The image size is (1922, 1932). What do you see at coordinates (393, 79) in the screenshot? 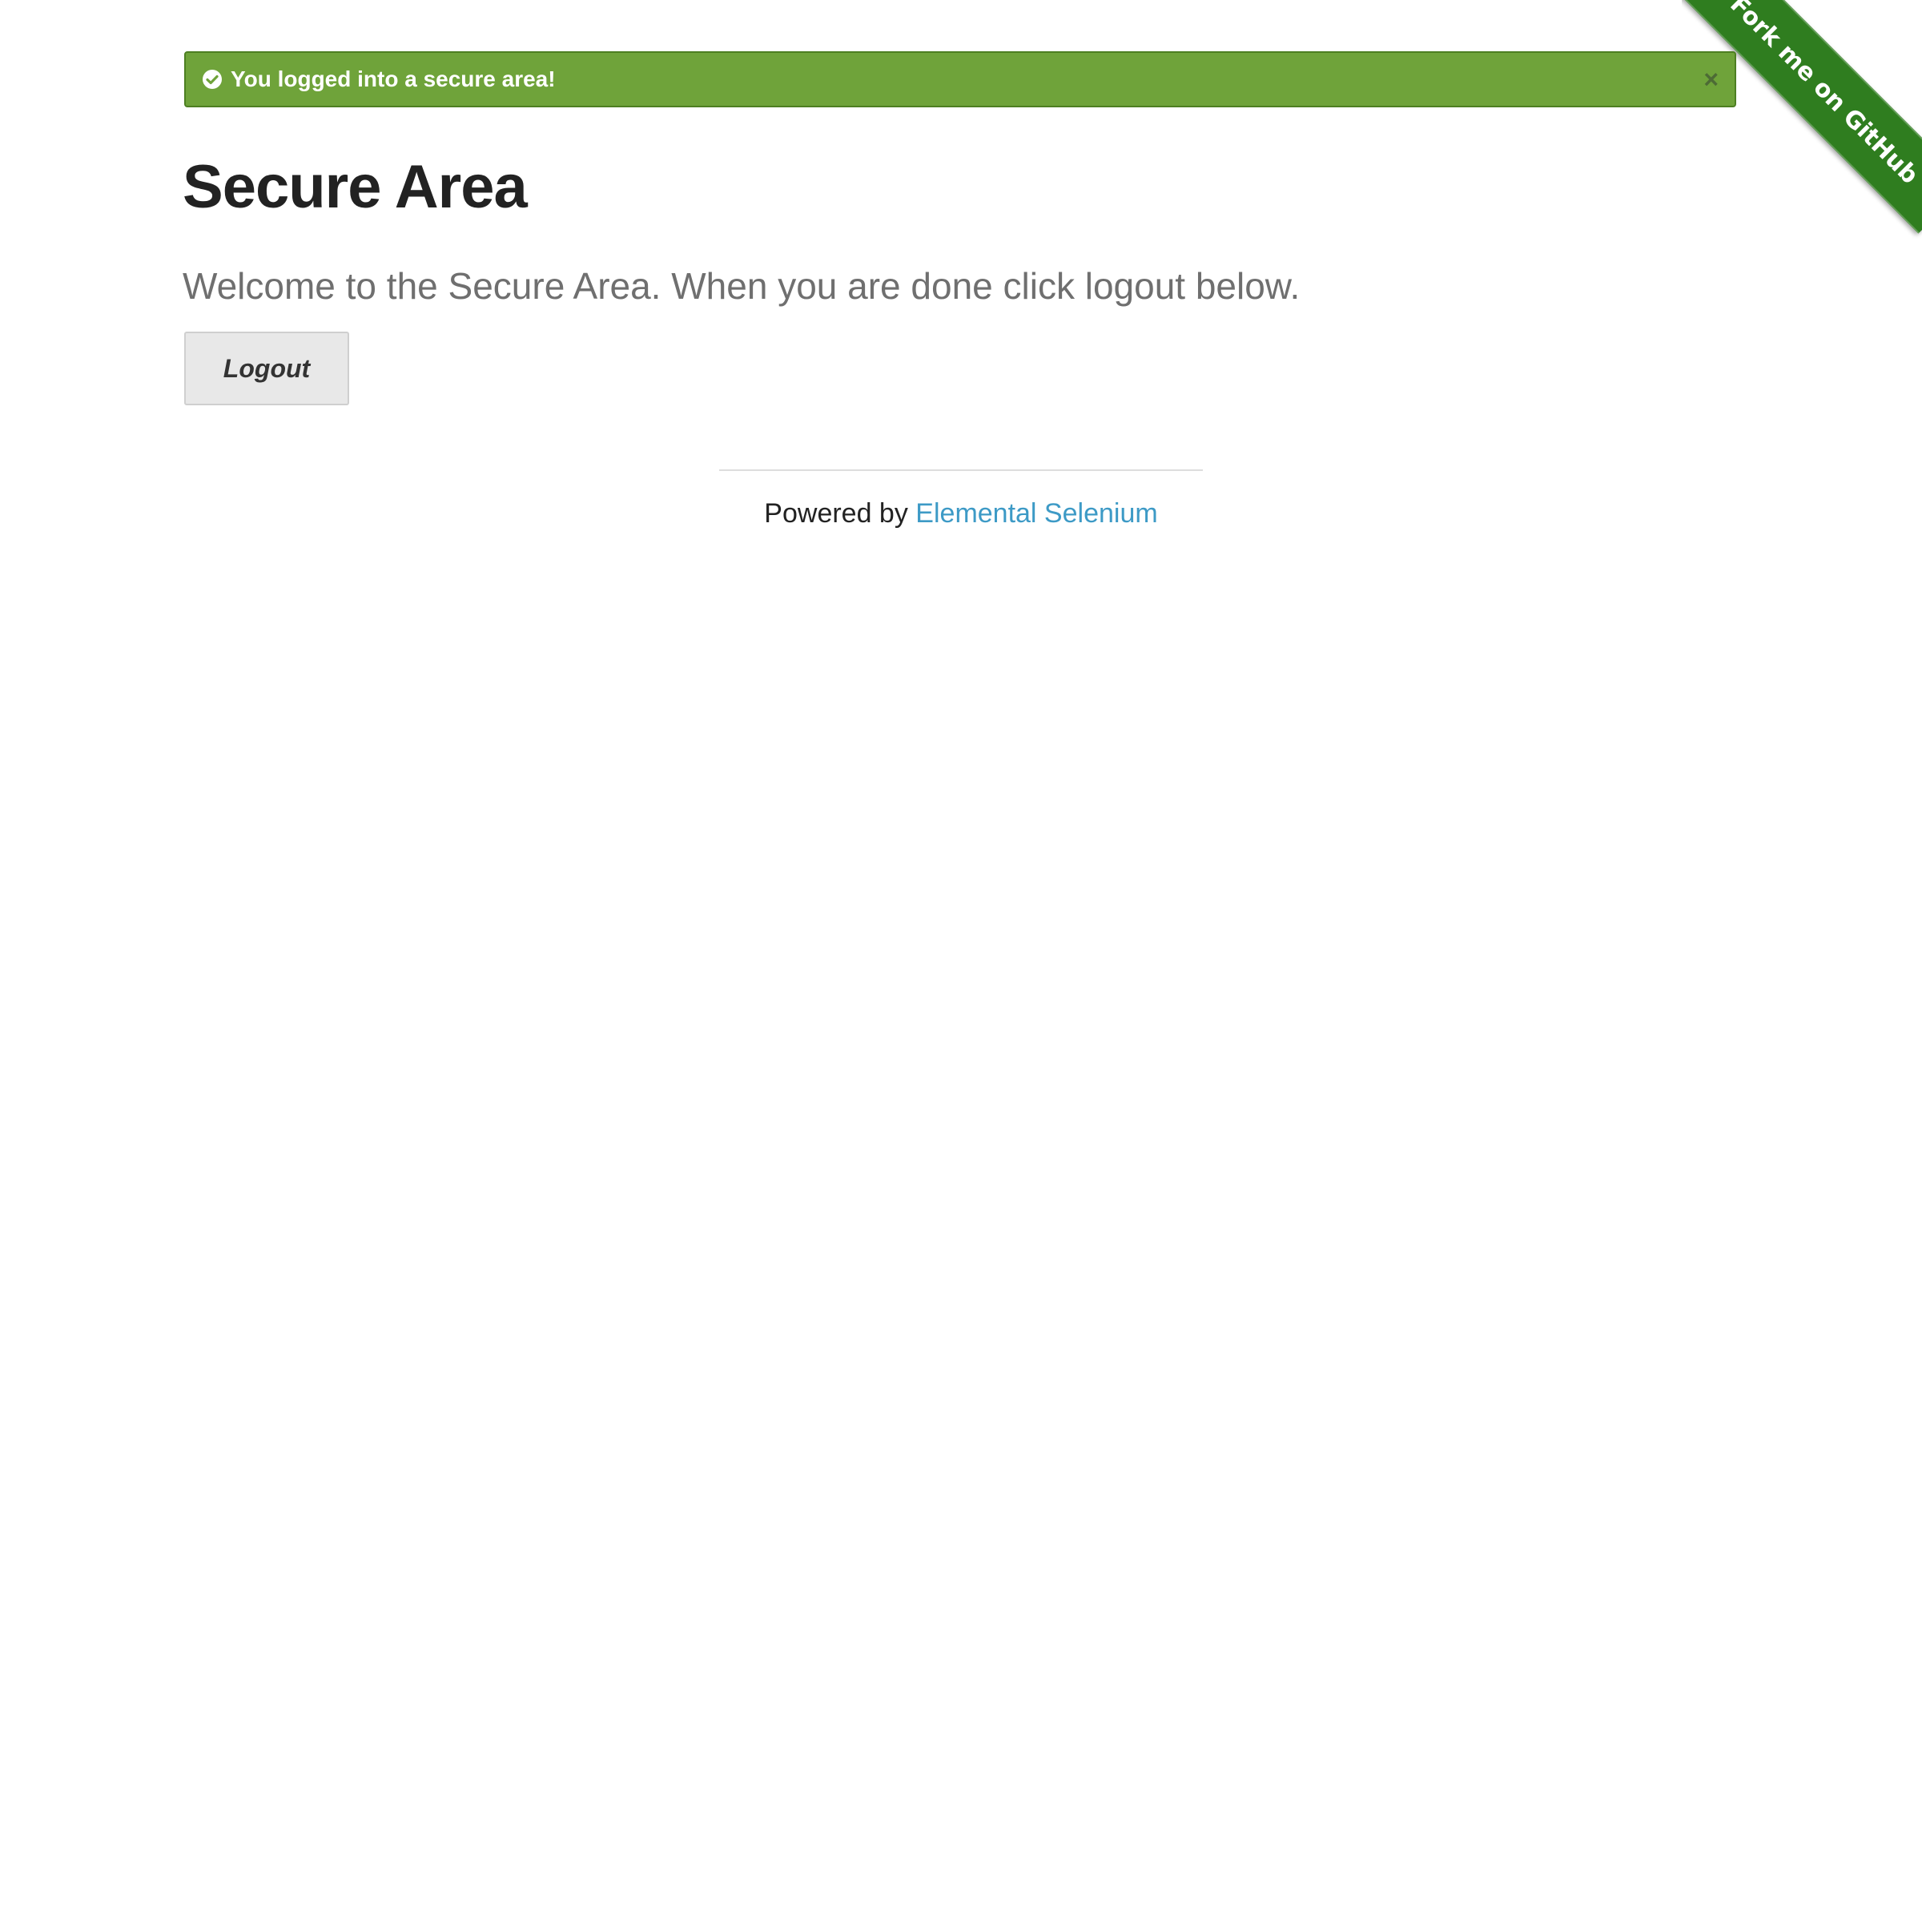
I see `flash-text: You logged into a secure area!` at bounding box center [393, 79].